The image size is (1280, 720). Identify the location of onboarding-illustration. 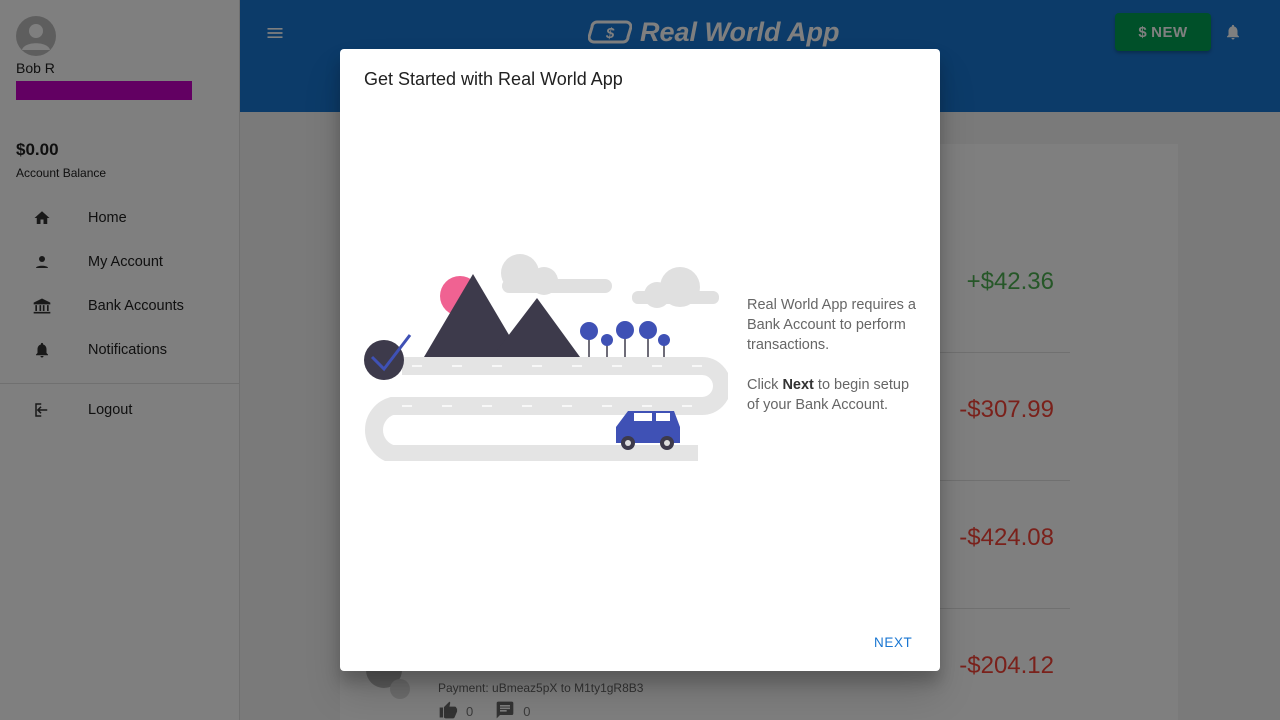
(546, 357).